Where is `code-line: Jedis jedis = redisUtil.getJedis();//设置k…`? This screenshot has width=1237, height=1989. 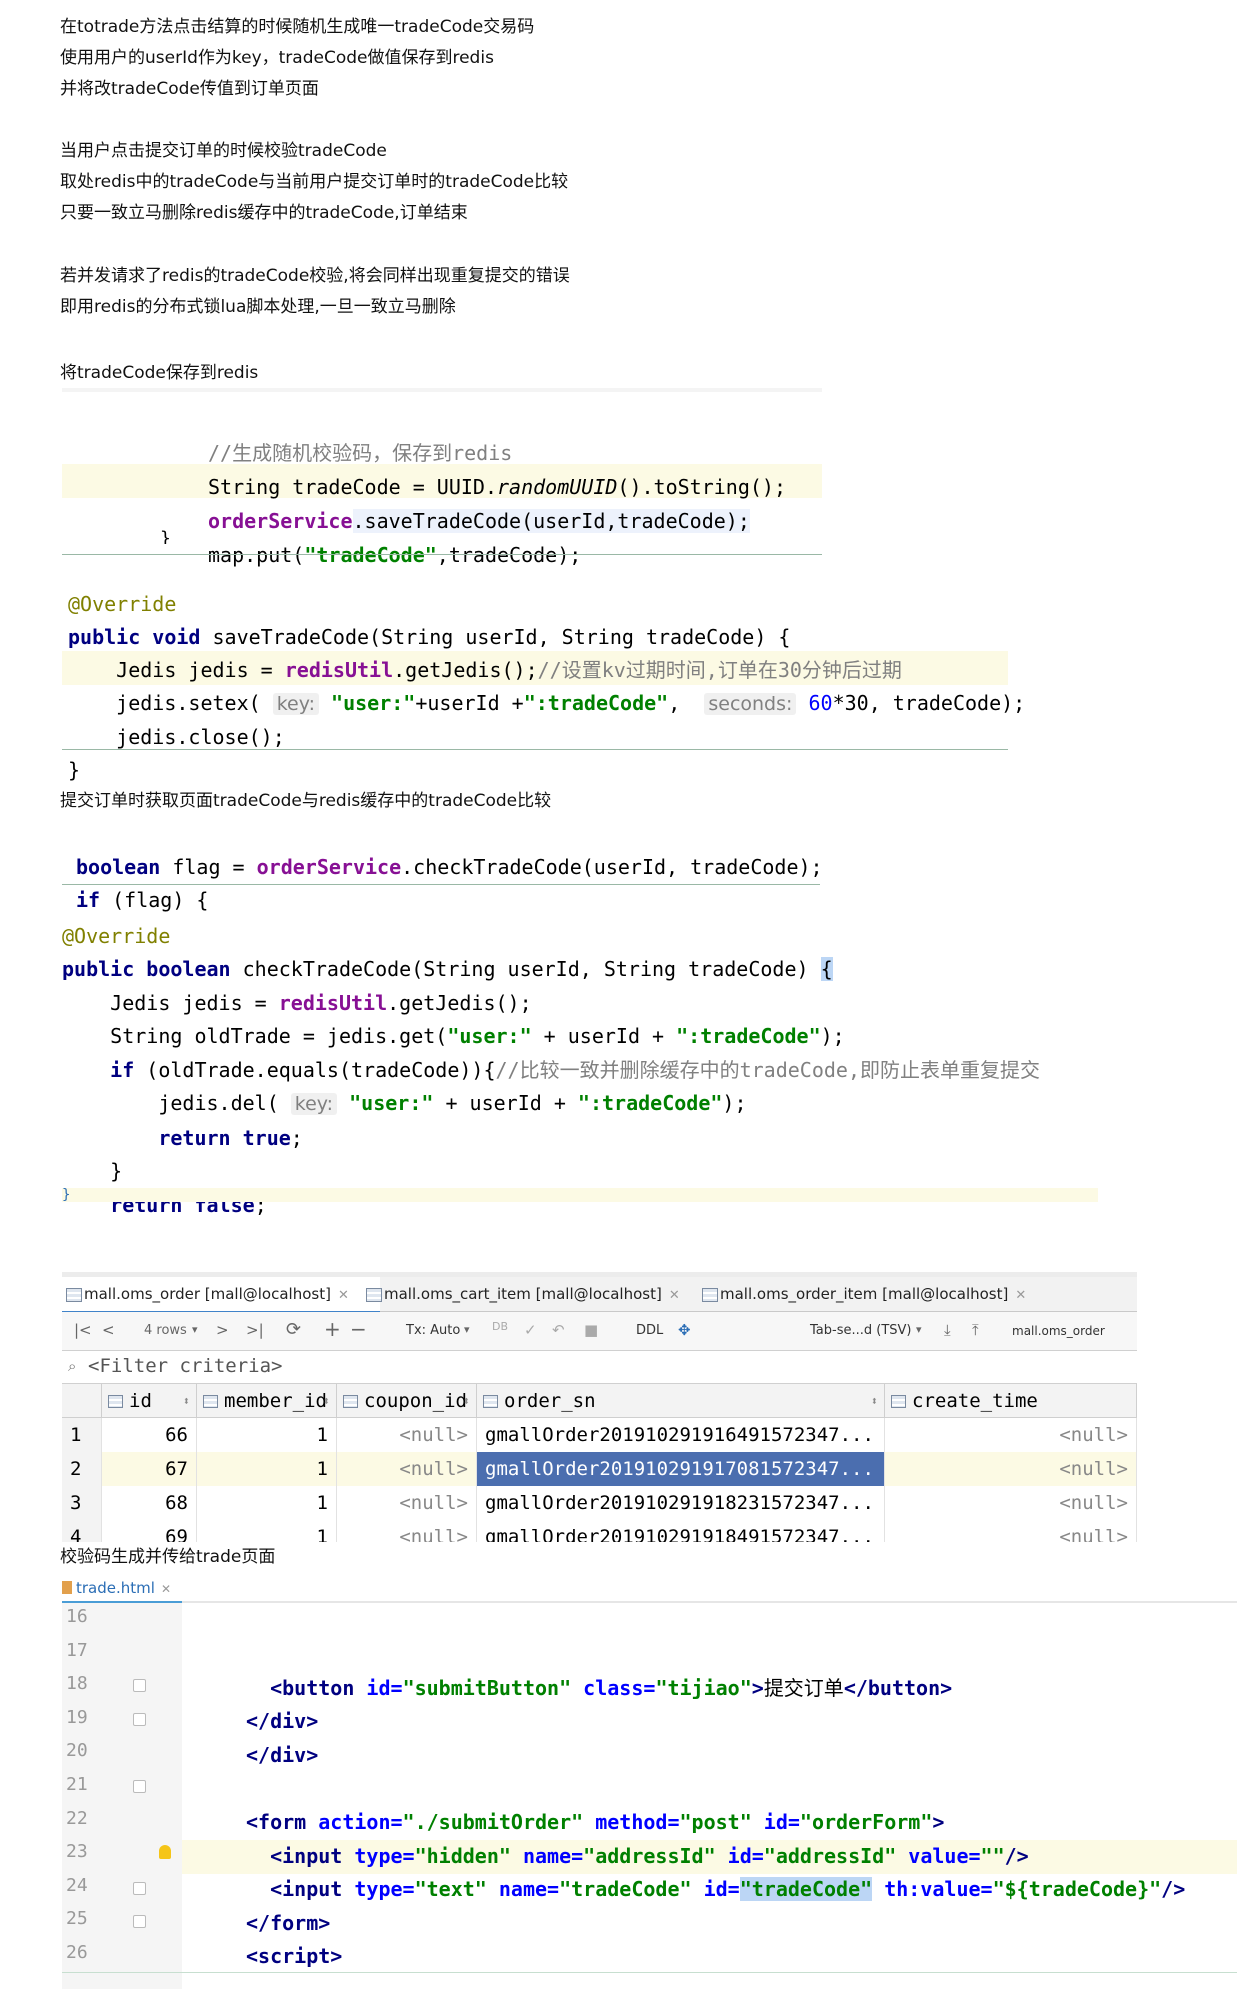 code-line: Jedis jedis = redisUtil.getJedis();//设置k… is located at coordinates (509, 670).